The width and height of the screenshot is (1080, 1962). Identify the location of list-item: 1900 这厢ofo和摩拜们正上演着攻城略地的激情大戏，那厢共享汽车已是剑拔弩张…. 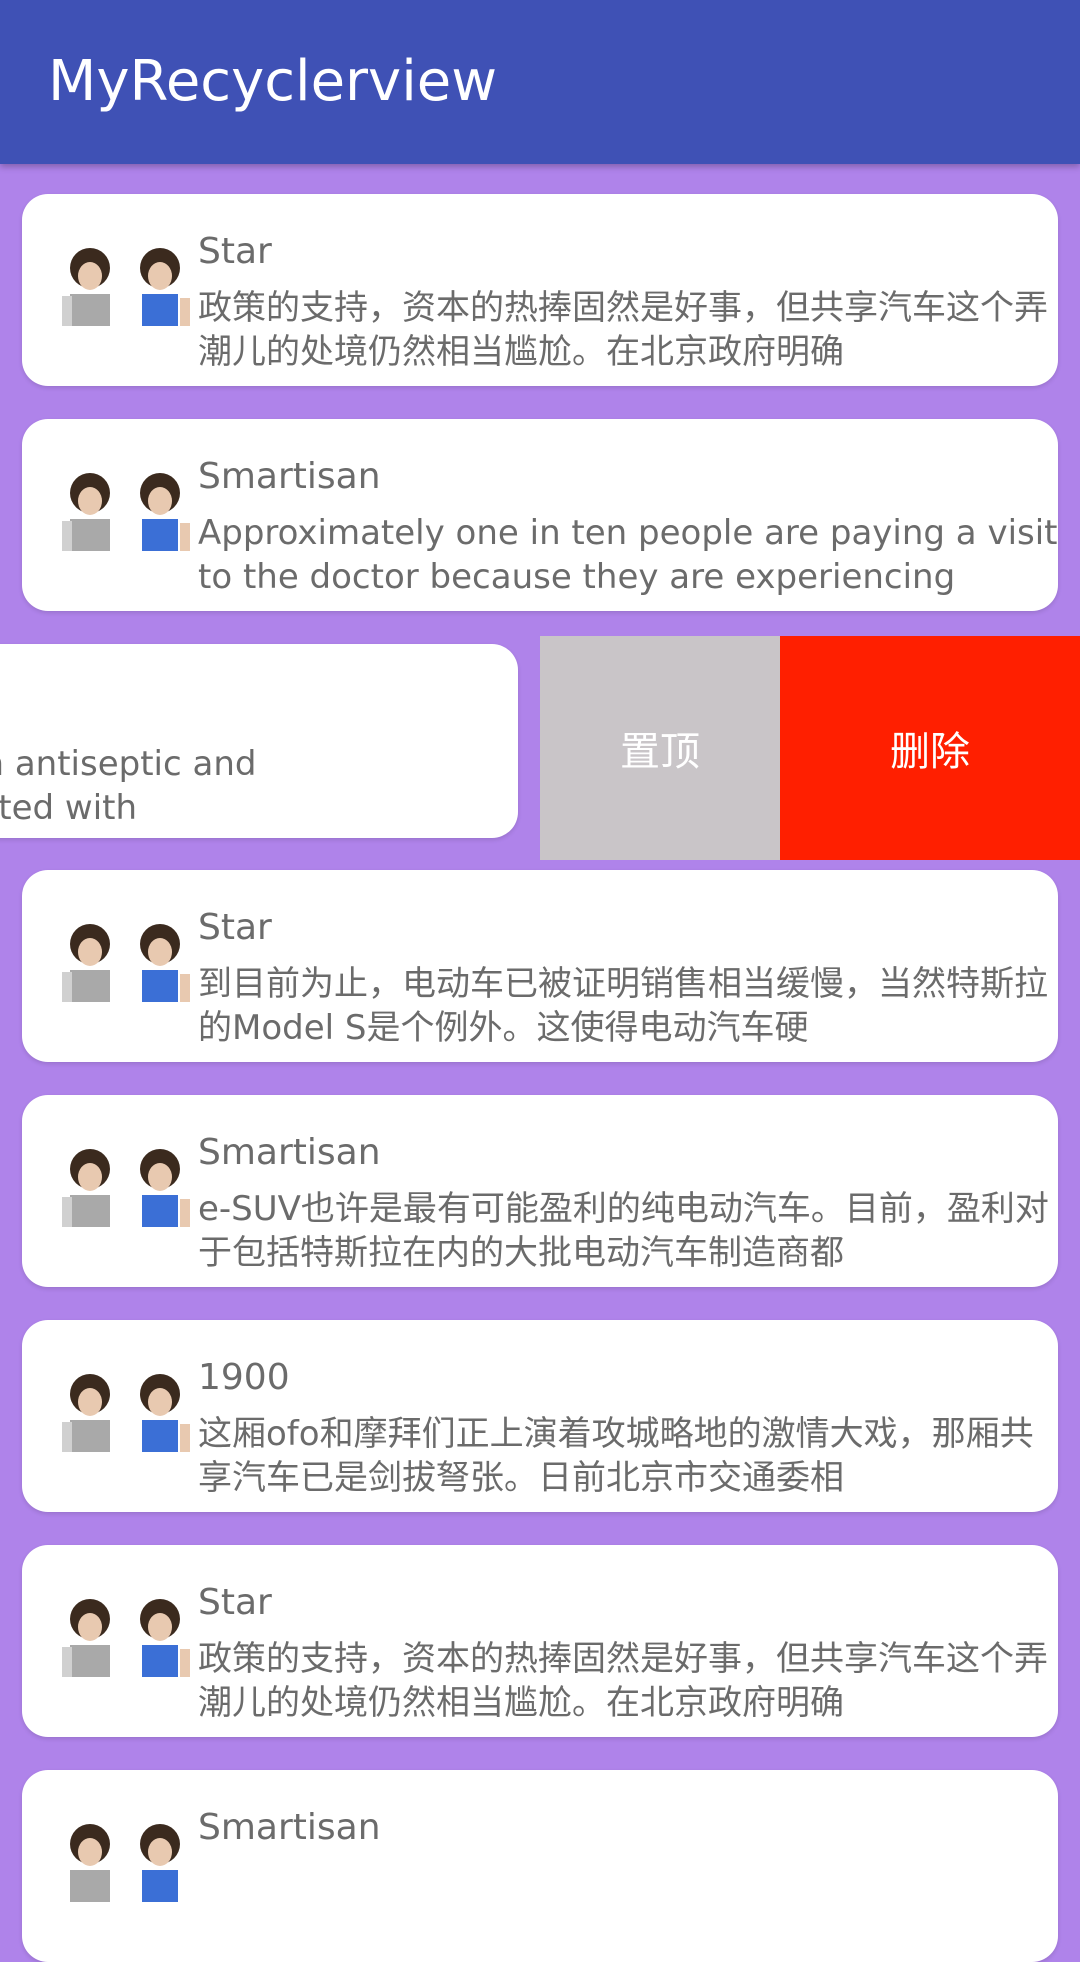
(540, 1416).